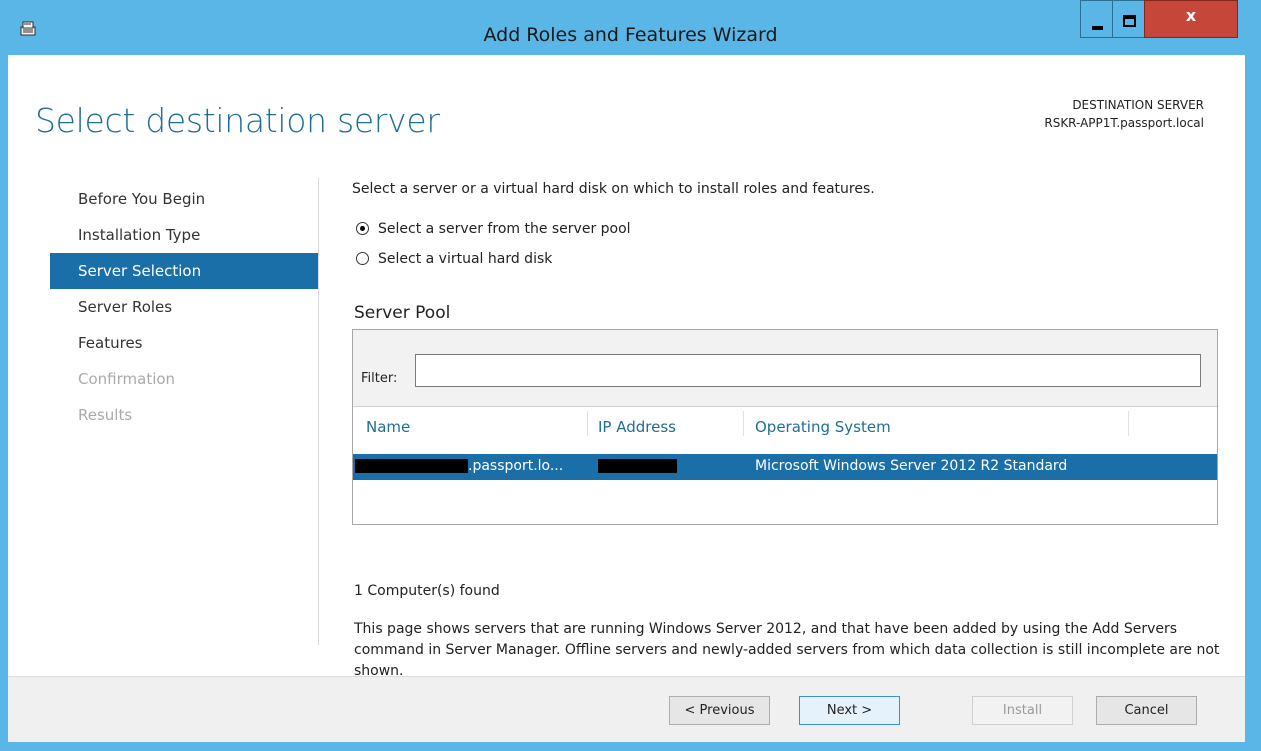 The image size is (1261, 751). I want to click on destination-server-label: DESTINATION SERVER, so click(1138, 105).